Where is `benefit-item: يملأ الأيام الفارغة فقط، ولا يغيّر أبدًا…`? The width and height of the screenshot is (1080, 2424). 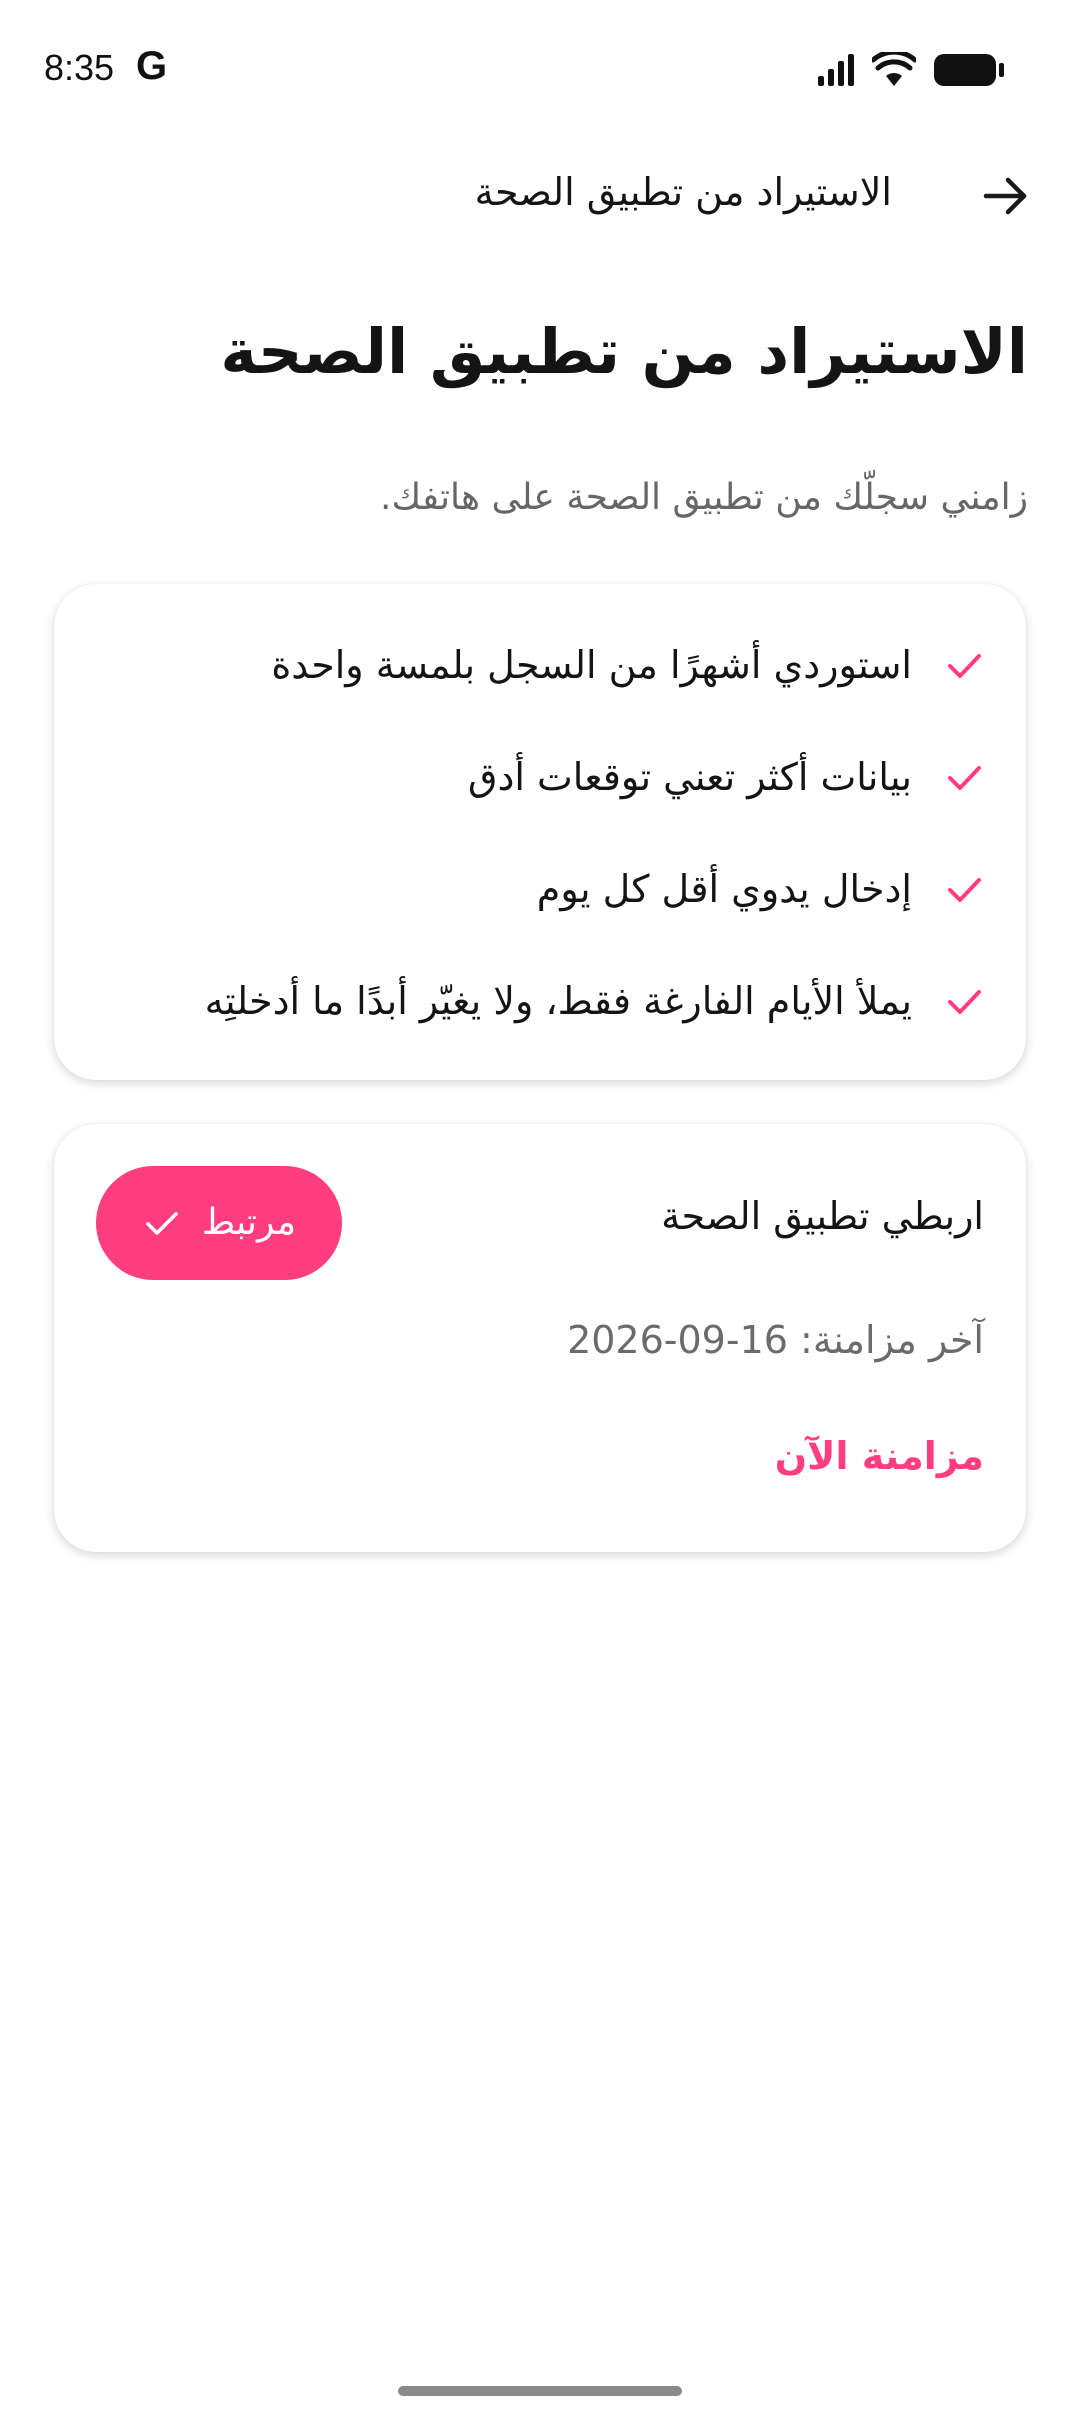 benefit-item: يملأ الأيام الفارغة فقط، ولا يغيّر أبدًا… is located at coordinates (595, 1001).